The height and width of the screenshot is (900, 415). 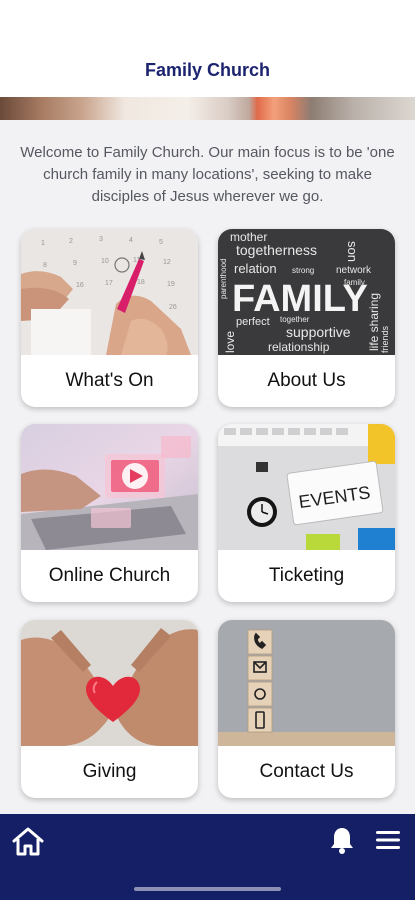 I want to click on svg-text: 26, so click(x=173, y=307).